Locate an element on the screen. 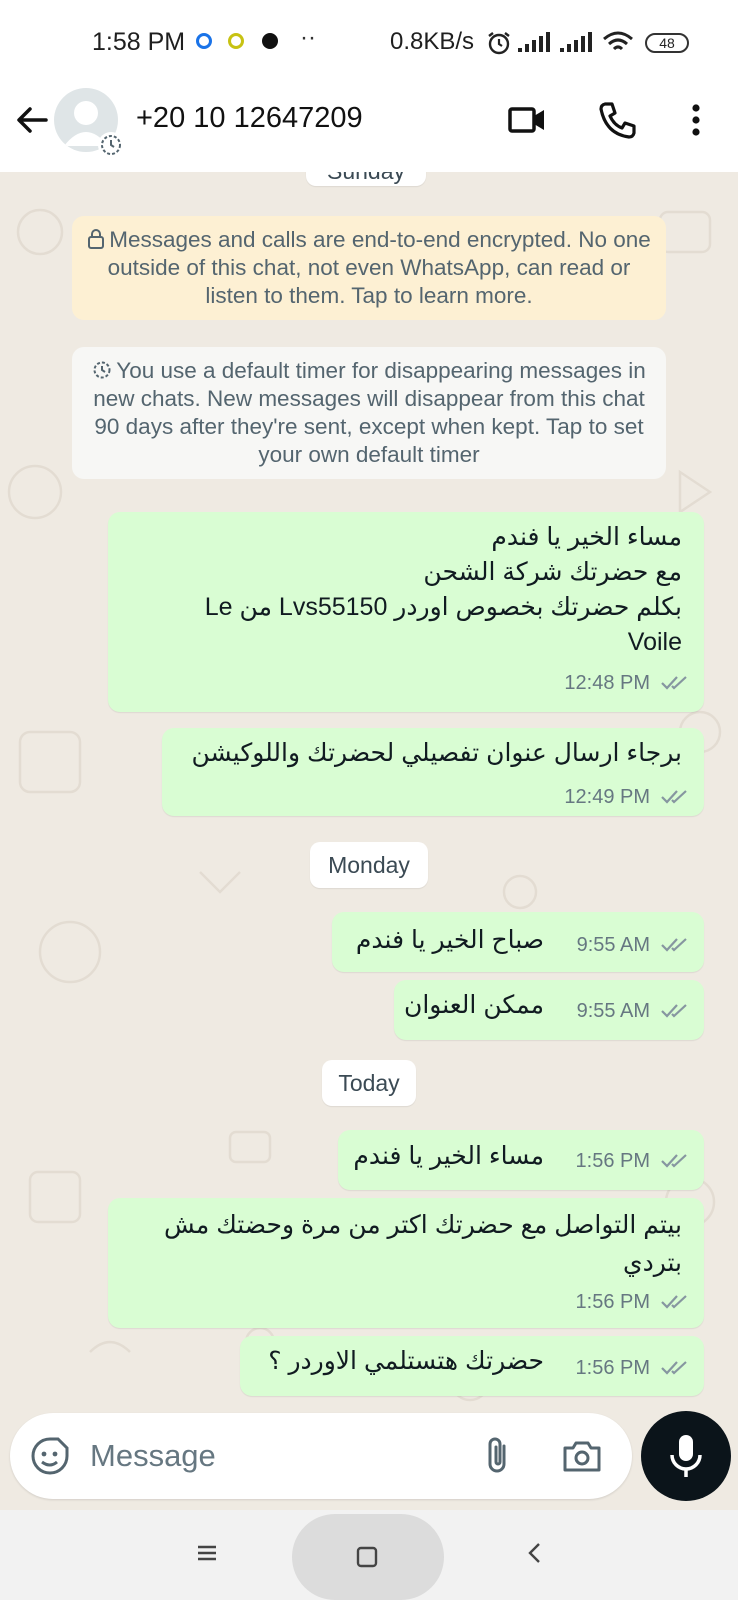  message-line: صباح الخير يا فندم is located at coordinates (449, 940).